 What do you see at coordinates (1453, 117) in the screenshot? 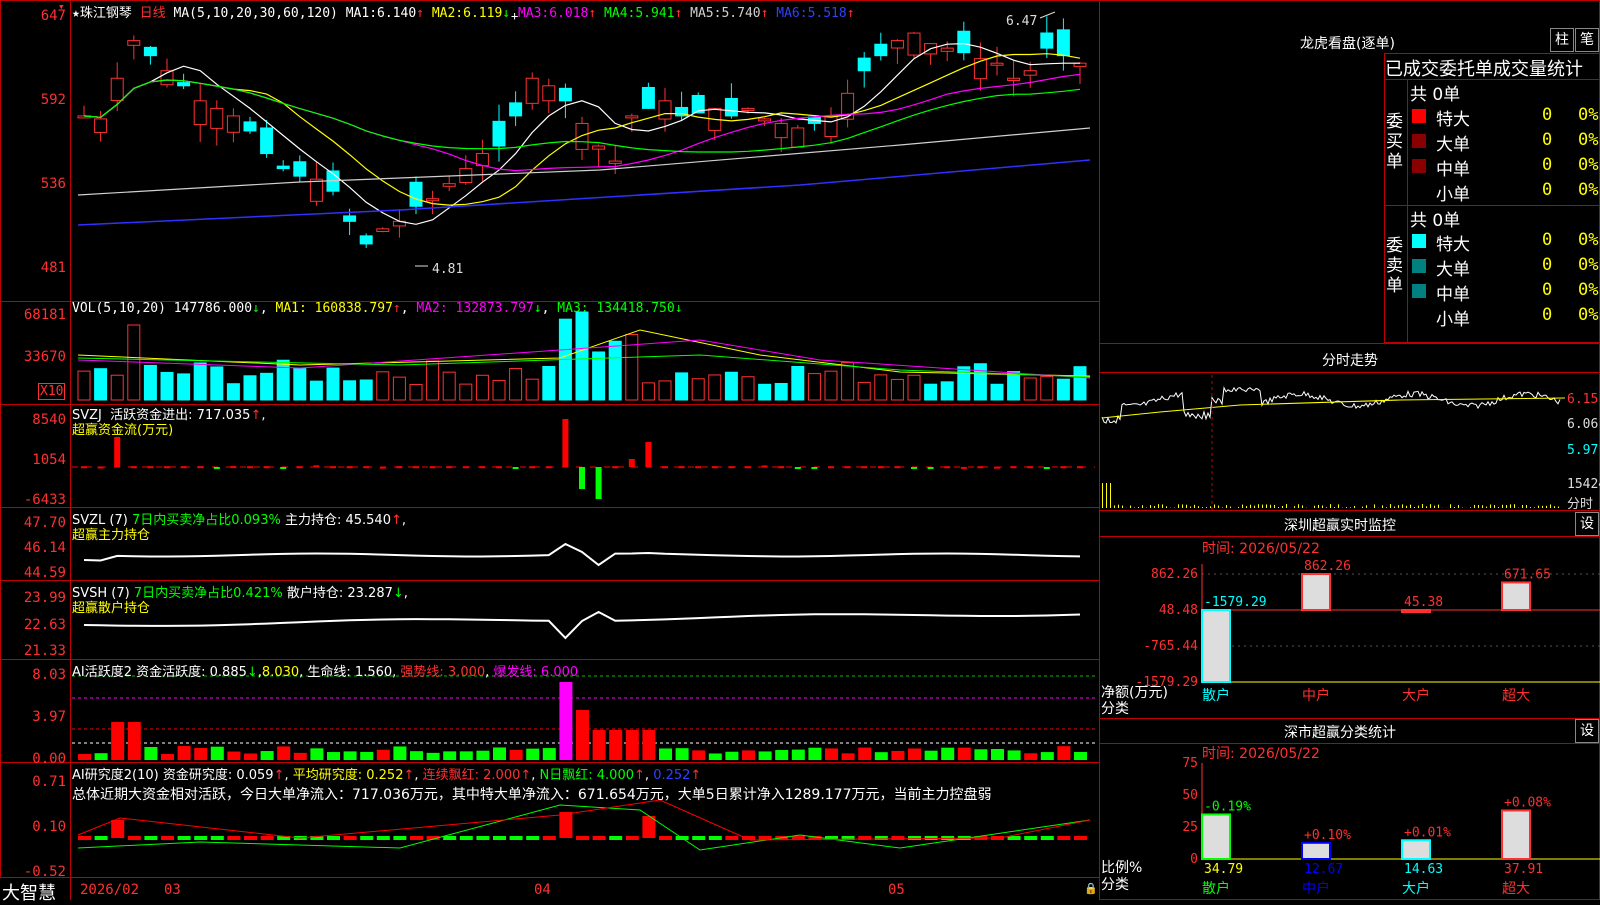
I see `buy-row-name: 特大` at bounding box center [1453, 117].